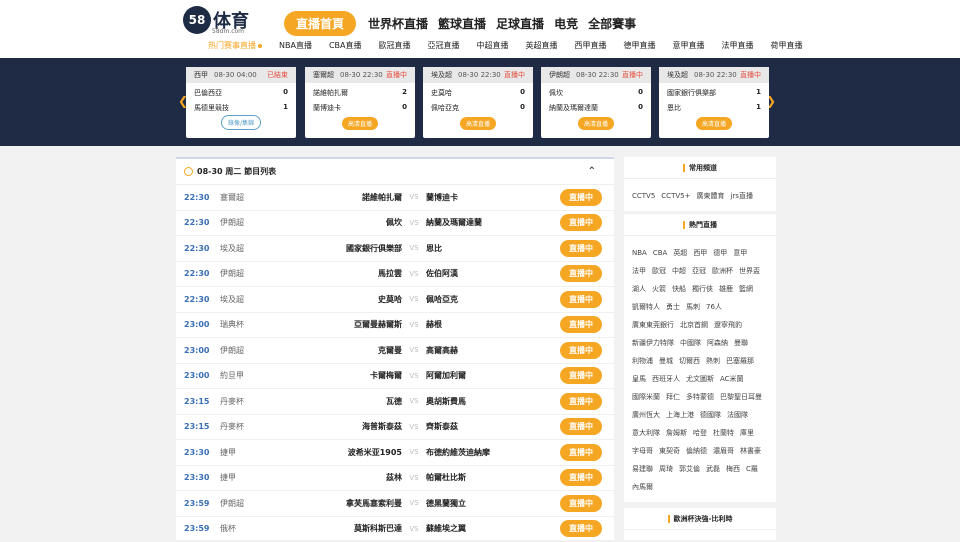 Image resolution: width=960 pixels, height=542 pixels. I want to click on tag-link: 獨行俠, so click(702, 289).